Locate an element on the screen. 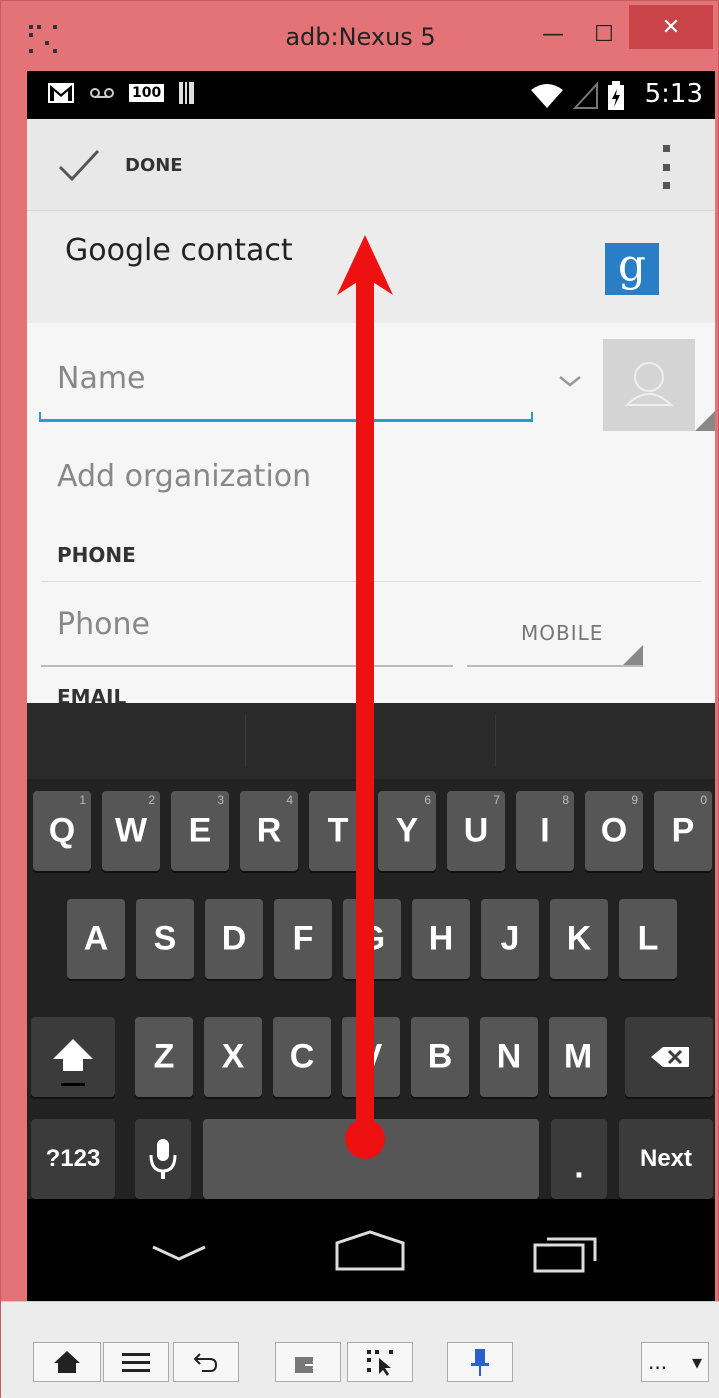 The image size is (719, 1398). key-f: F is located at coordinates (303, 939).